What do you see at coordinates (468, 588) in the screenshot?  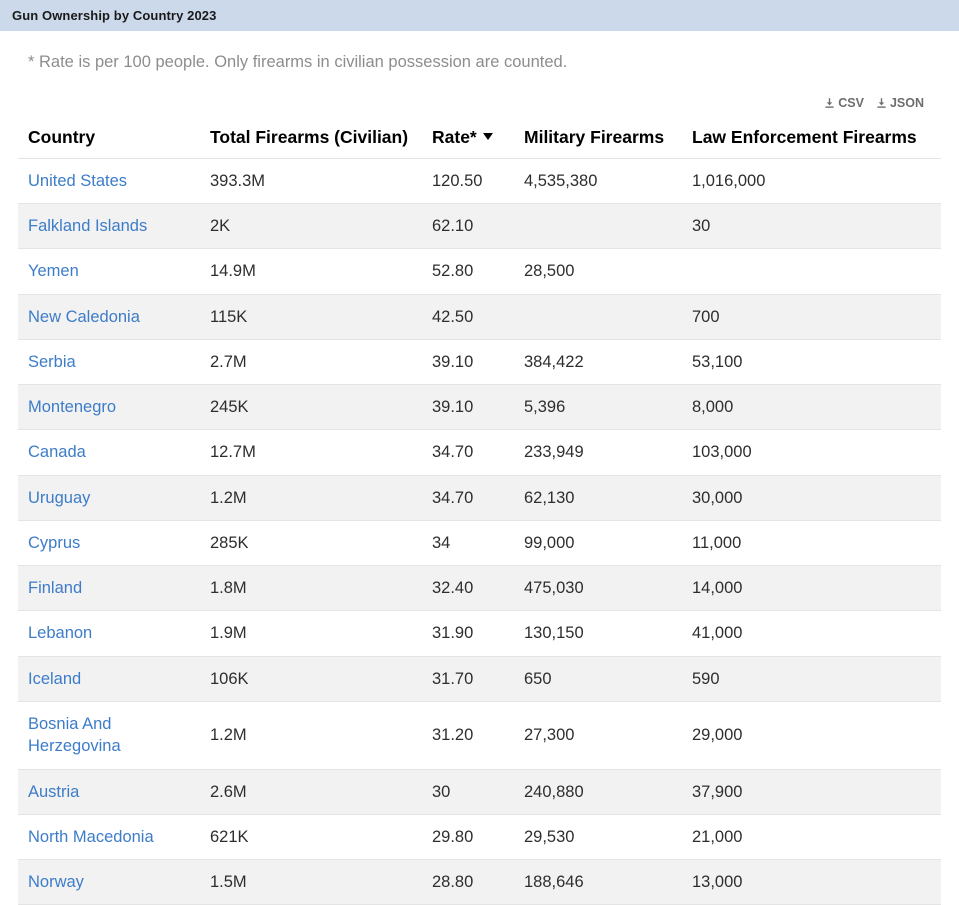 I see `cell-rate: 32.40` at bounding box center [468, 588].